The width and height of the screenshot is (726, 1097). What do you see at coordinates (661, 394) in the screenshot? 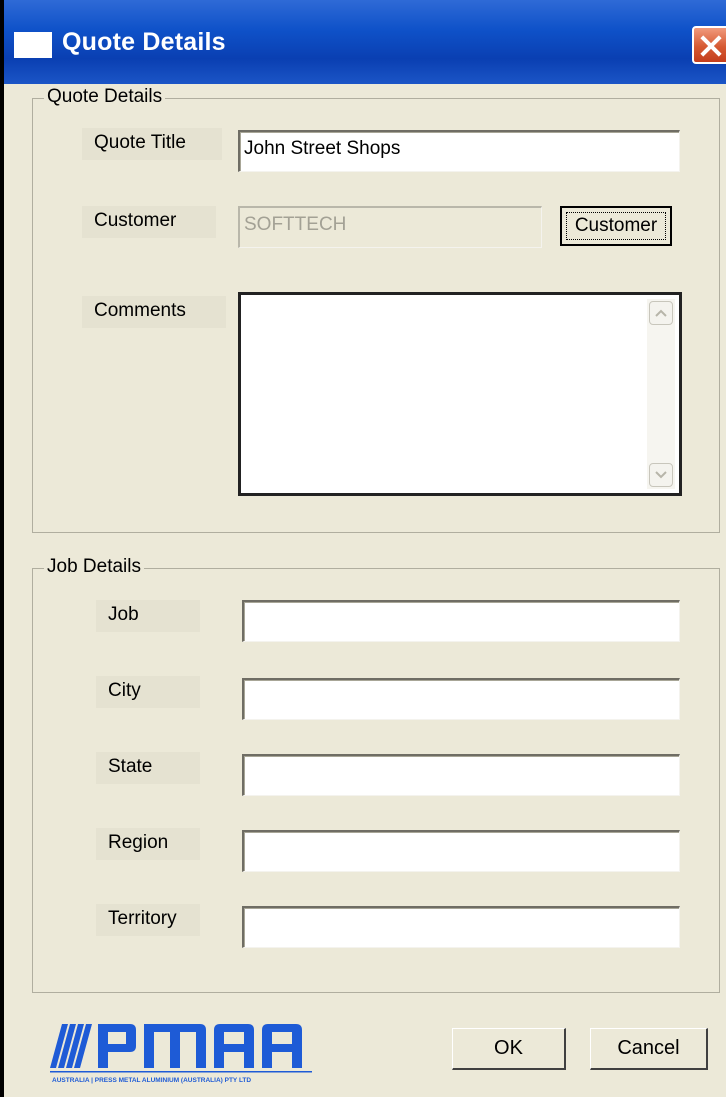
I see `comments-scrollbar` at bounding box center [661, 394].